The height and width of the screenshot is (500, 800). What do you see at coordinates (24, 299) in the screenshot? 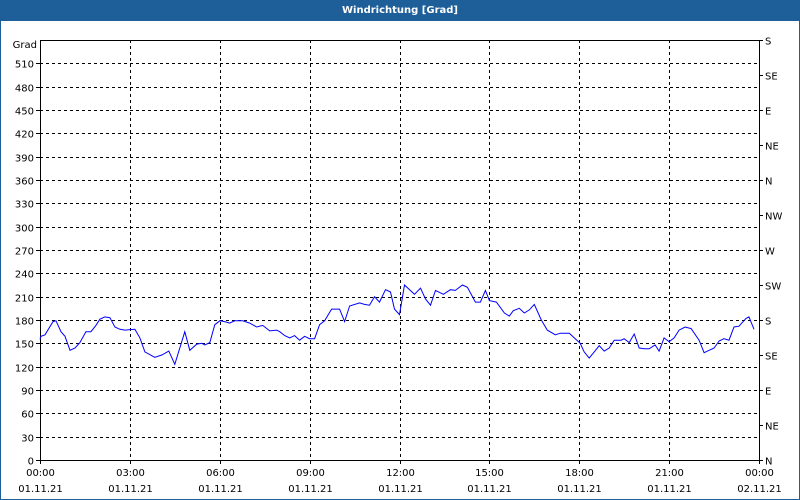
I see `y-tick-label: 210` at bounding box center [24, 299].